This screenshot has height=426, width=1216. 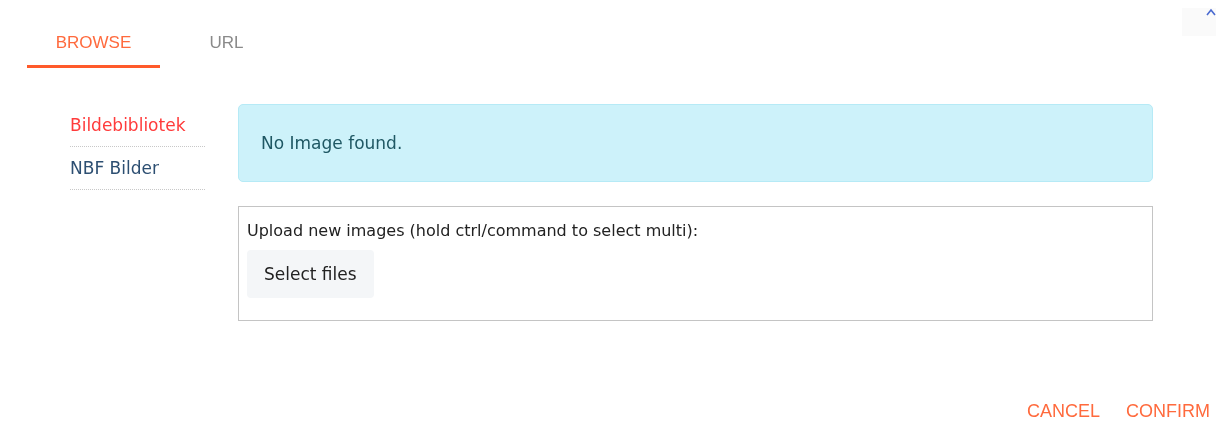 I want to click on footer-button: CANCEL, so click(x=1063, y=411).